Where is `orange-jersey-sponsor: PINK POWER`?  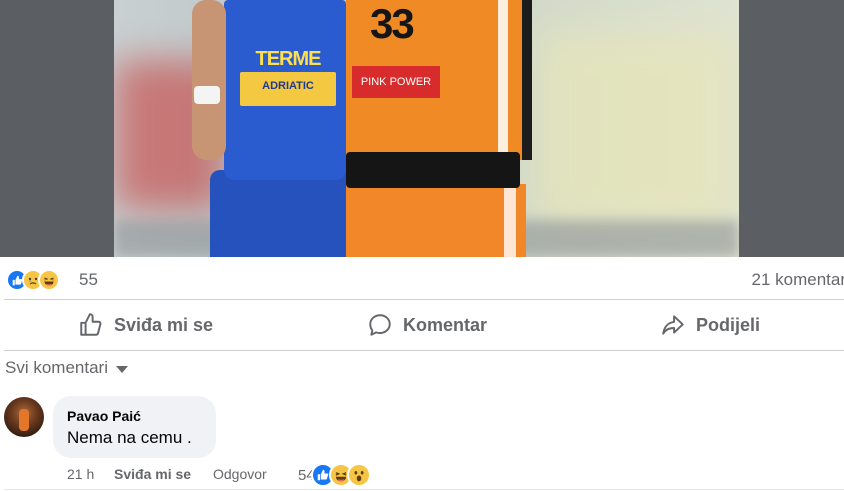 orange-jersey-sponsor: PINK POWER is located at coordinates (396, 82).